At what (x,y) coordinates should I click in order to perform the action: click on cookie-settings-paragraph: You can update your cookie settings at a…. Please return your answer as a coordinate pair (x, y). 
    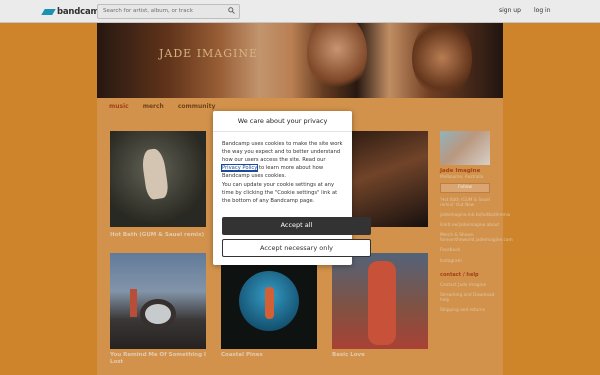
    Looking at the image, I should click on (280, 193).